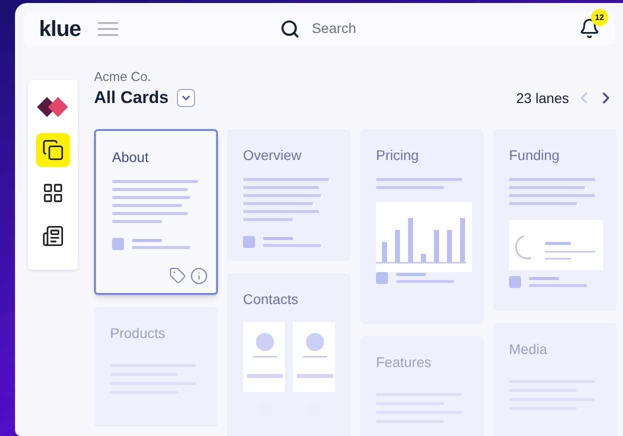 The image size is (623, 436). Describe the element at coordinates (290, 28) in the screenshot. I see `search-icon` at that location.